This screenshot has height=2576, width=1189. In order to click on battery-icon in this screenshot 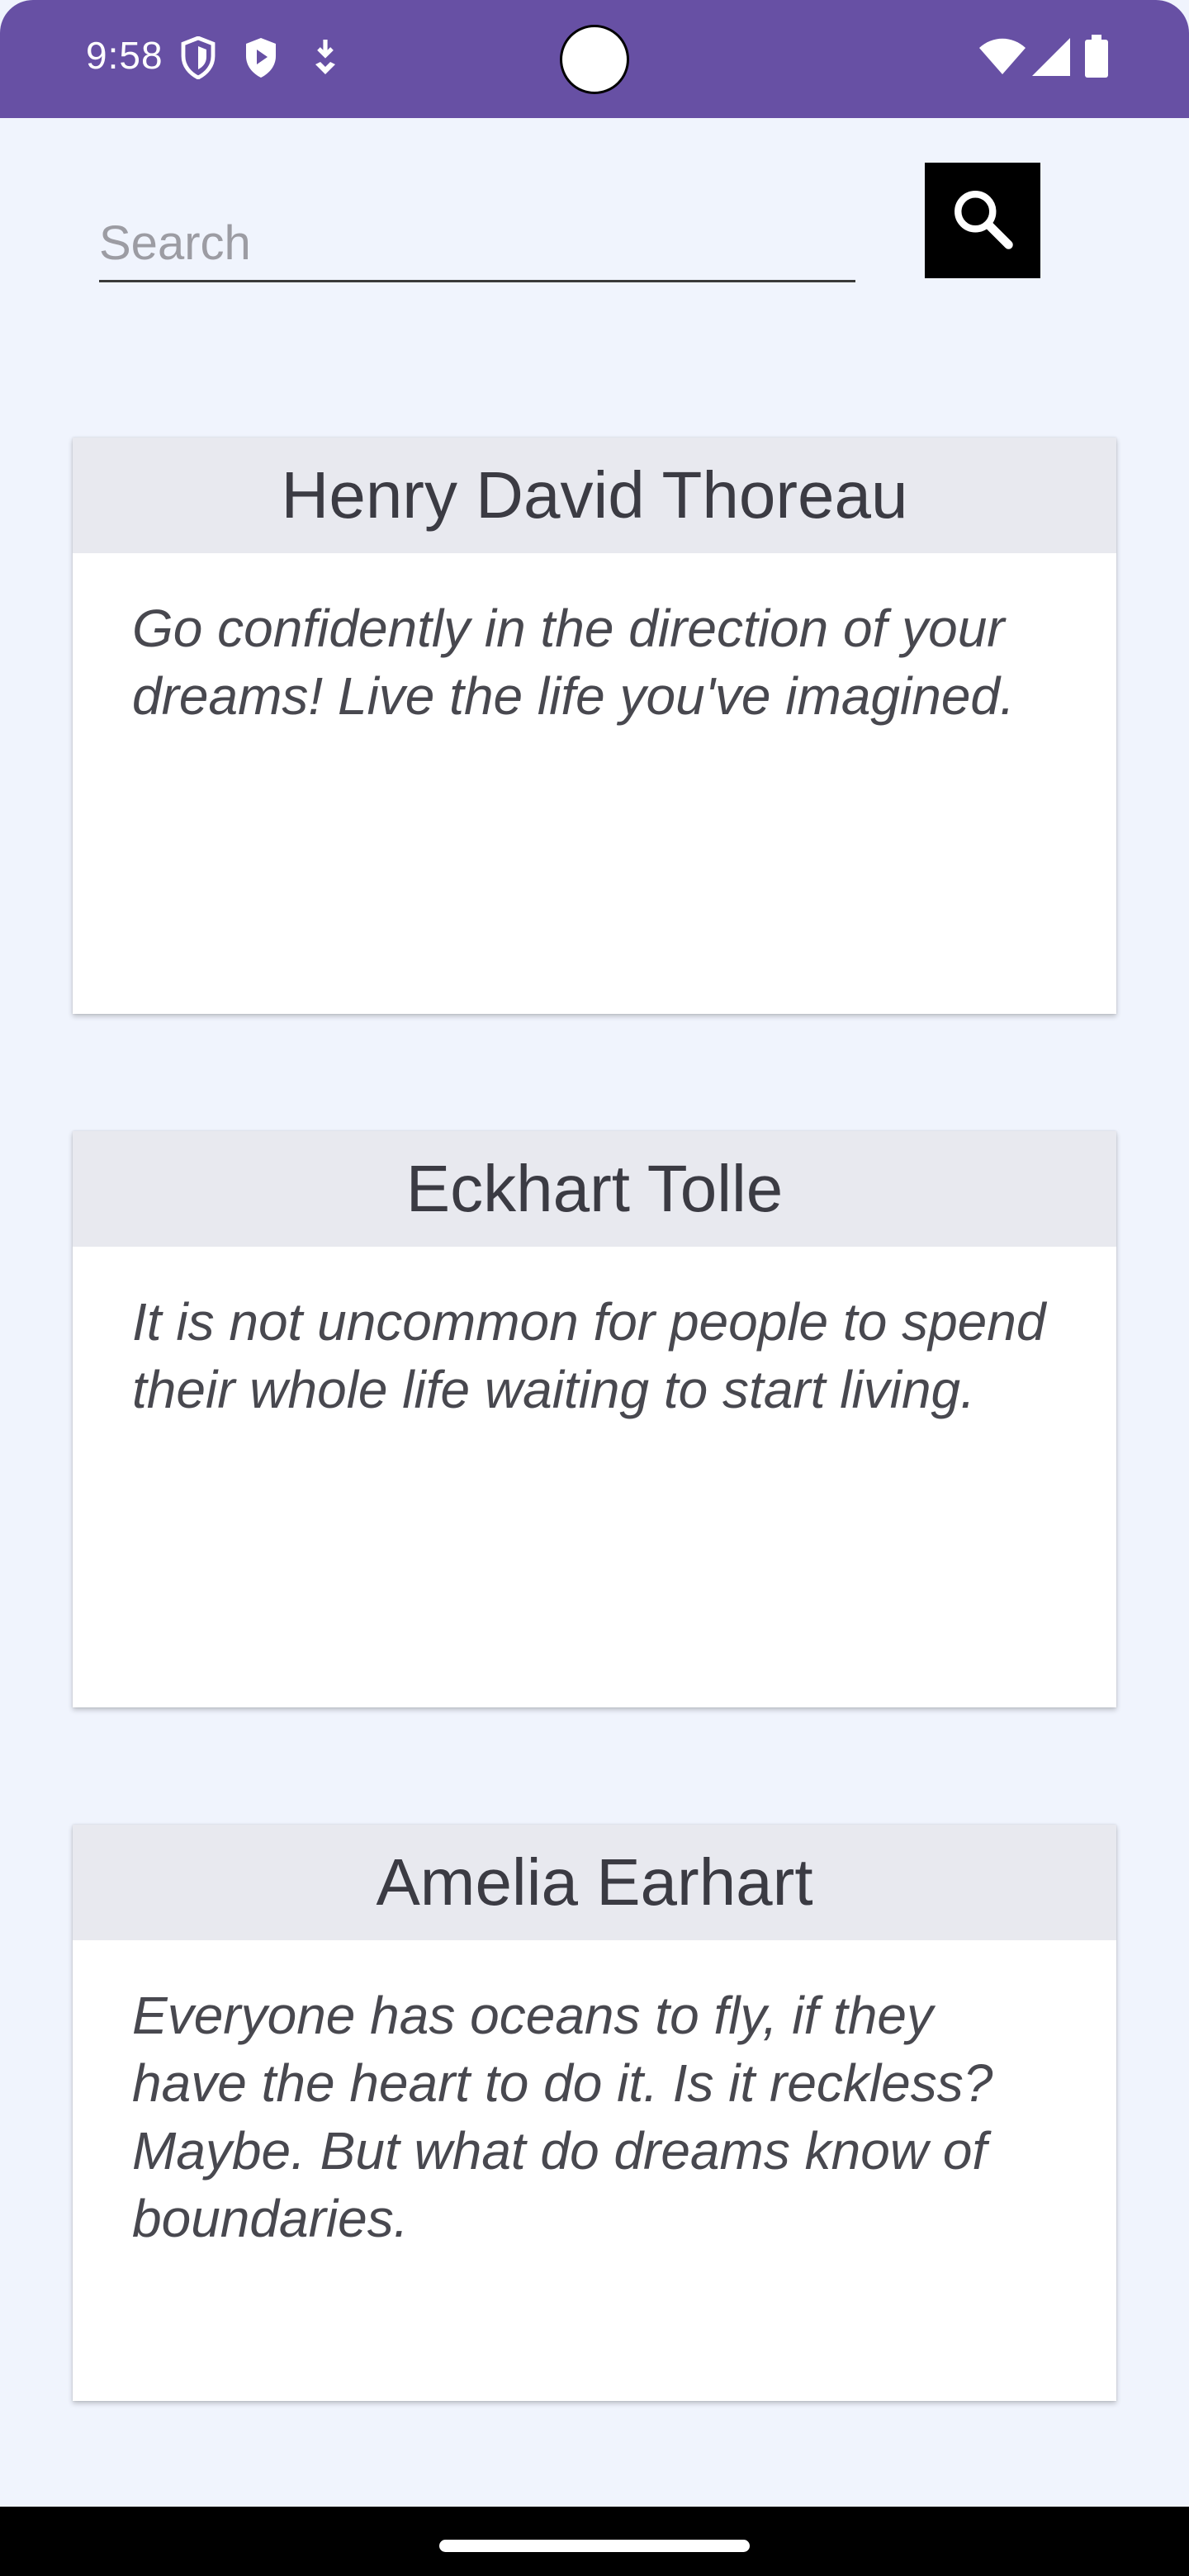, I will do `click(1096, 58)`.